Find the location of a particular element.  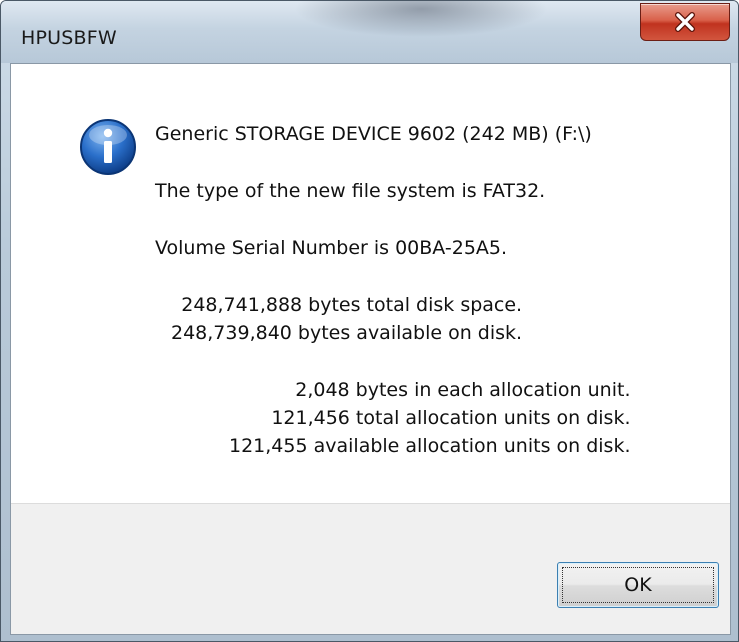

ok-button-label: OK is located at coordinates (638, 585).